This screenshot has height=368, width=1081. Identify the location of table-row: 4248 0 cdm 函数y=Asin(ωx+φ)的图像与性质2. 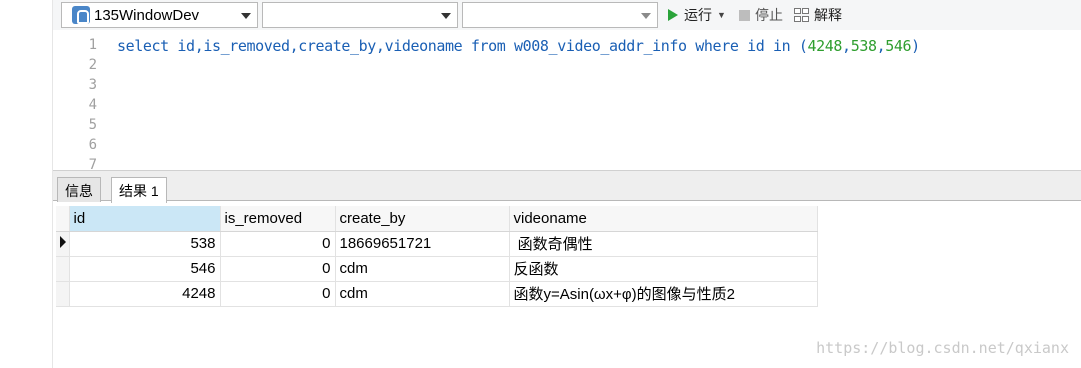
(437, 294).